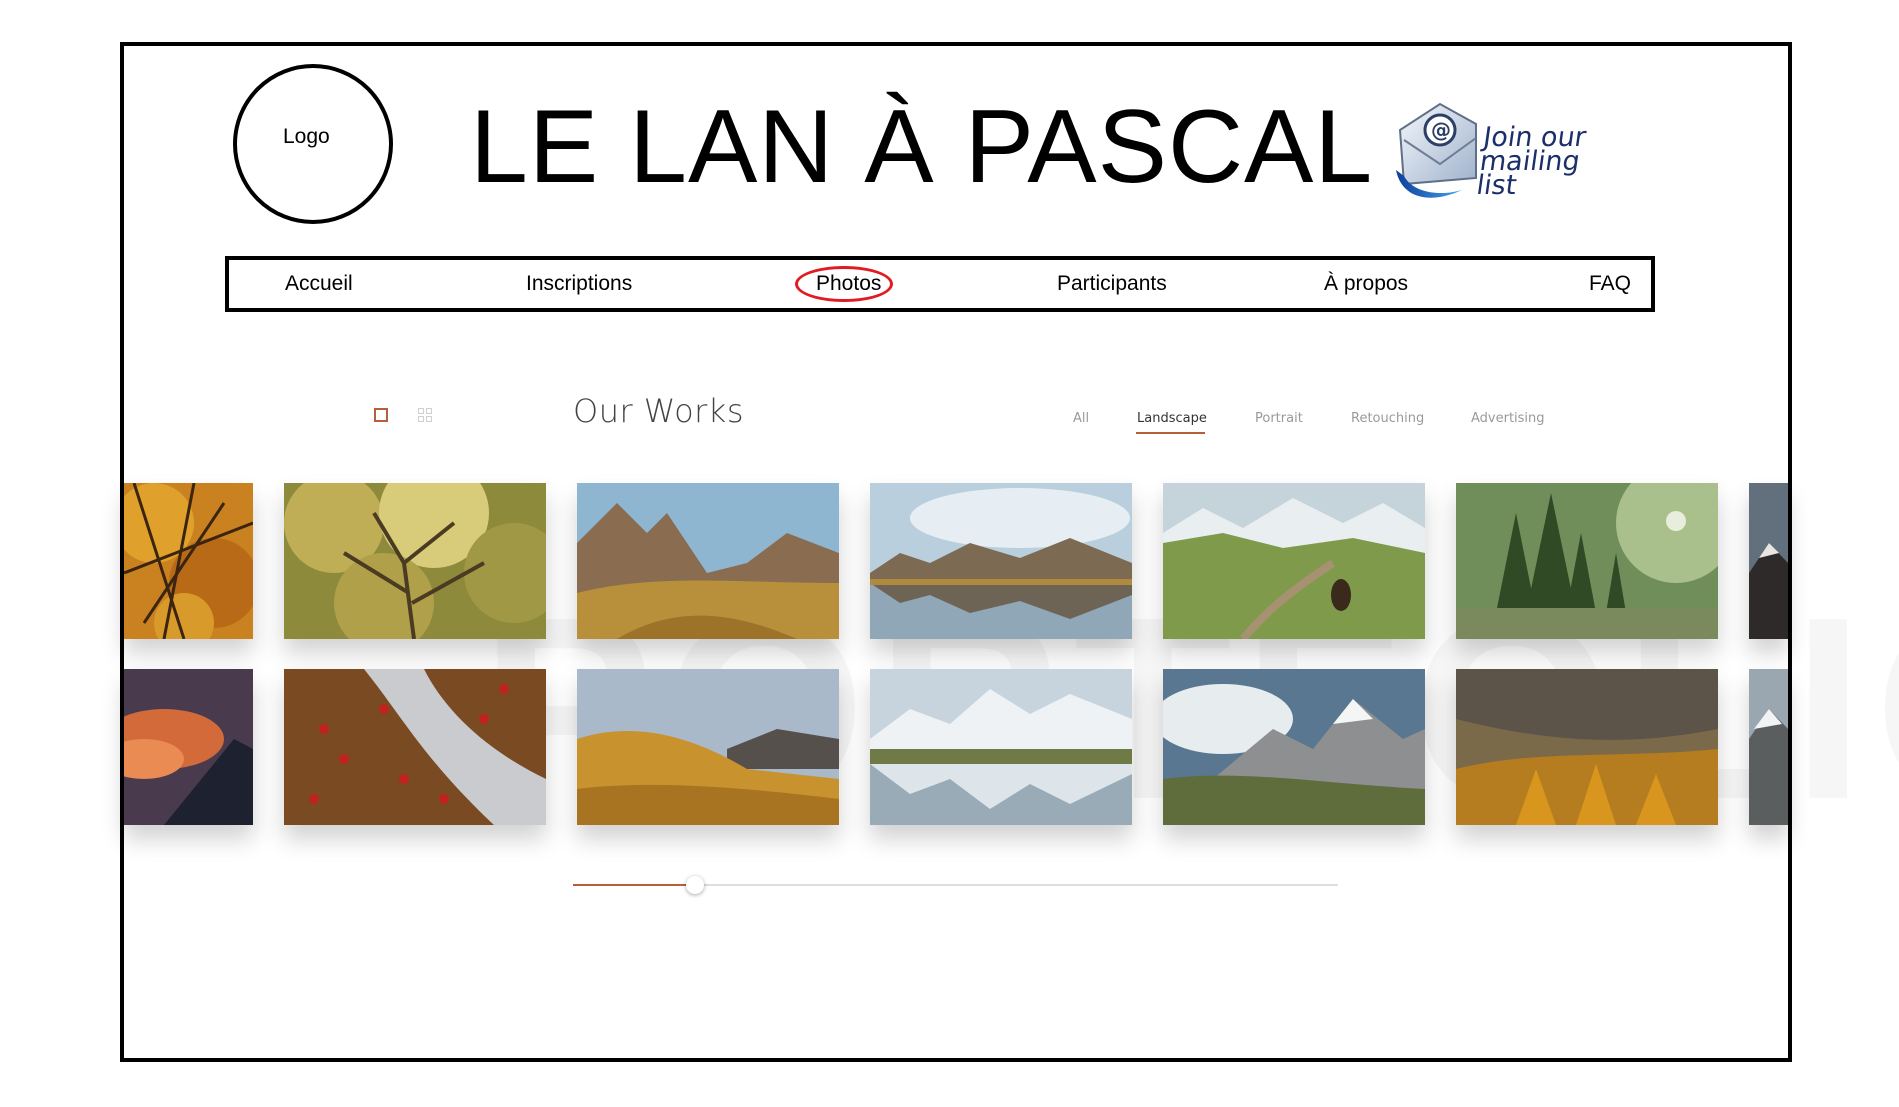  What do you see at coordinates (381, 415) in the screenshot?
I see `single-view-icon` at bounding box center [381, 415].